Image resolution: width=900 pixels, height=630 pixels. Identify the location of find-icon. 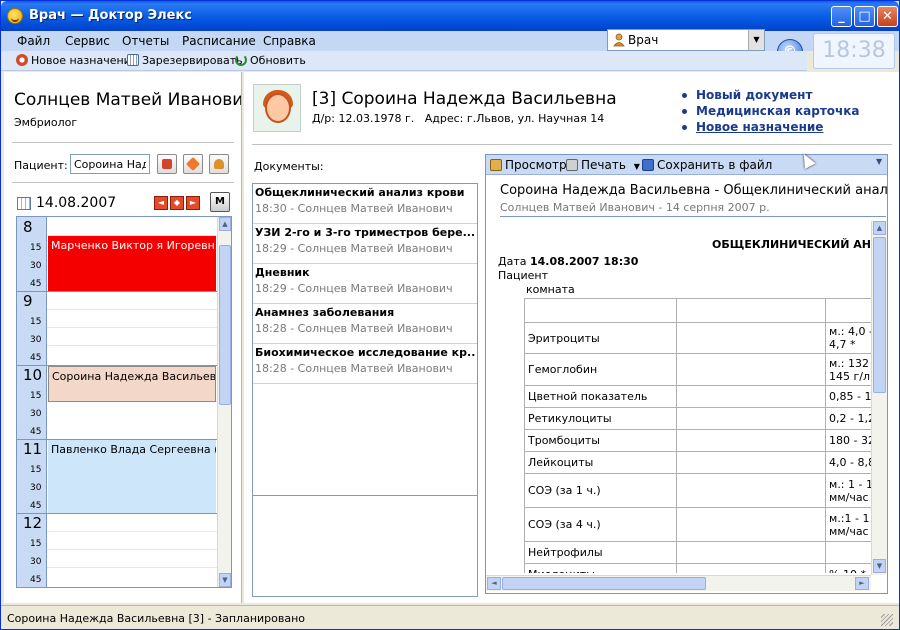
(167, 164).